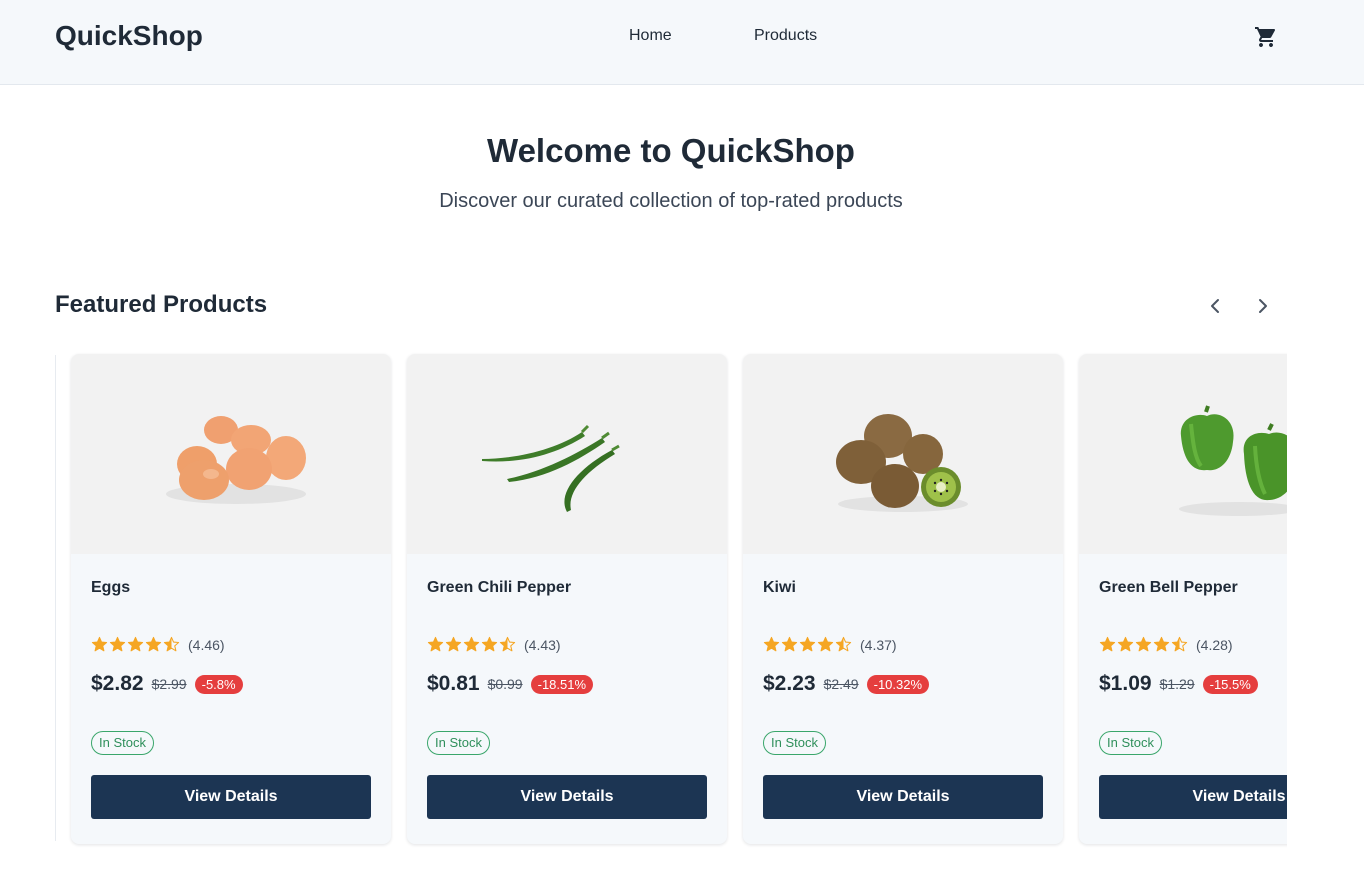  I want to click on original-price: $2.99, so click(169, 684).